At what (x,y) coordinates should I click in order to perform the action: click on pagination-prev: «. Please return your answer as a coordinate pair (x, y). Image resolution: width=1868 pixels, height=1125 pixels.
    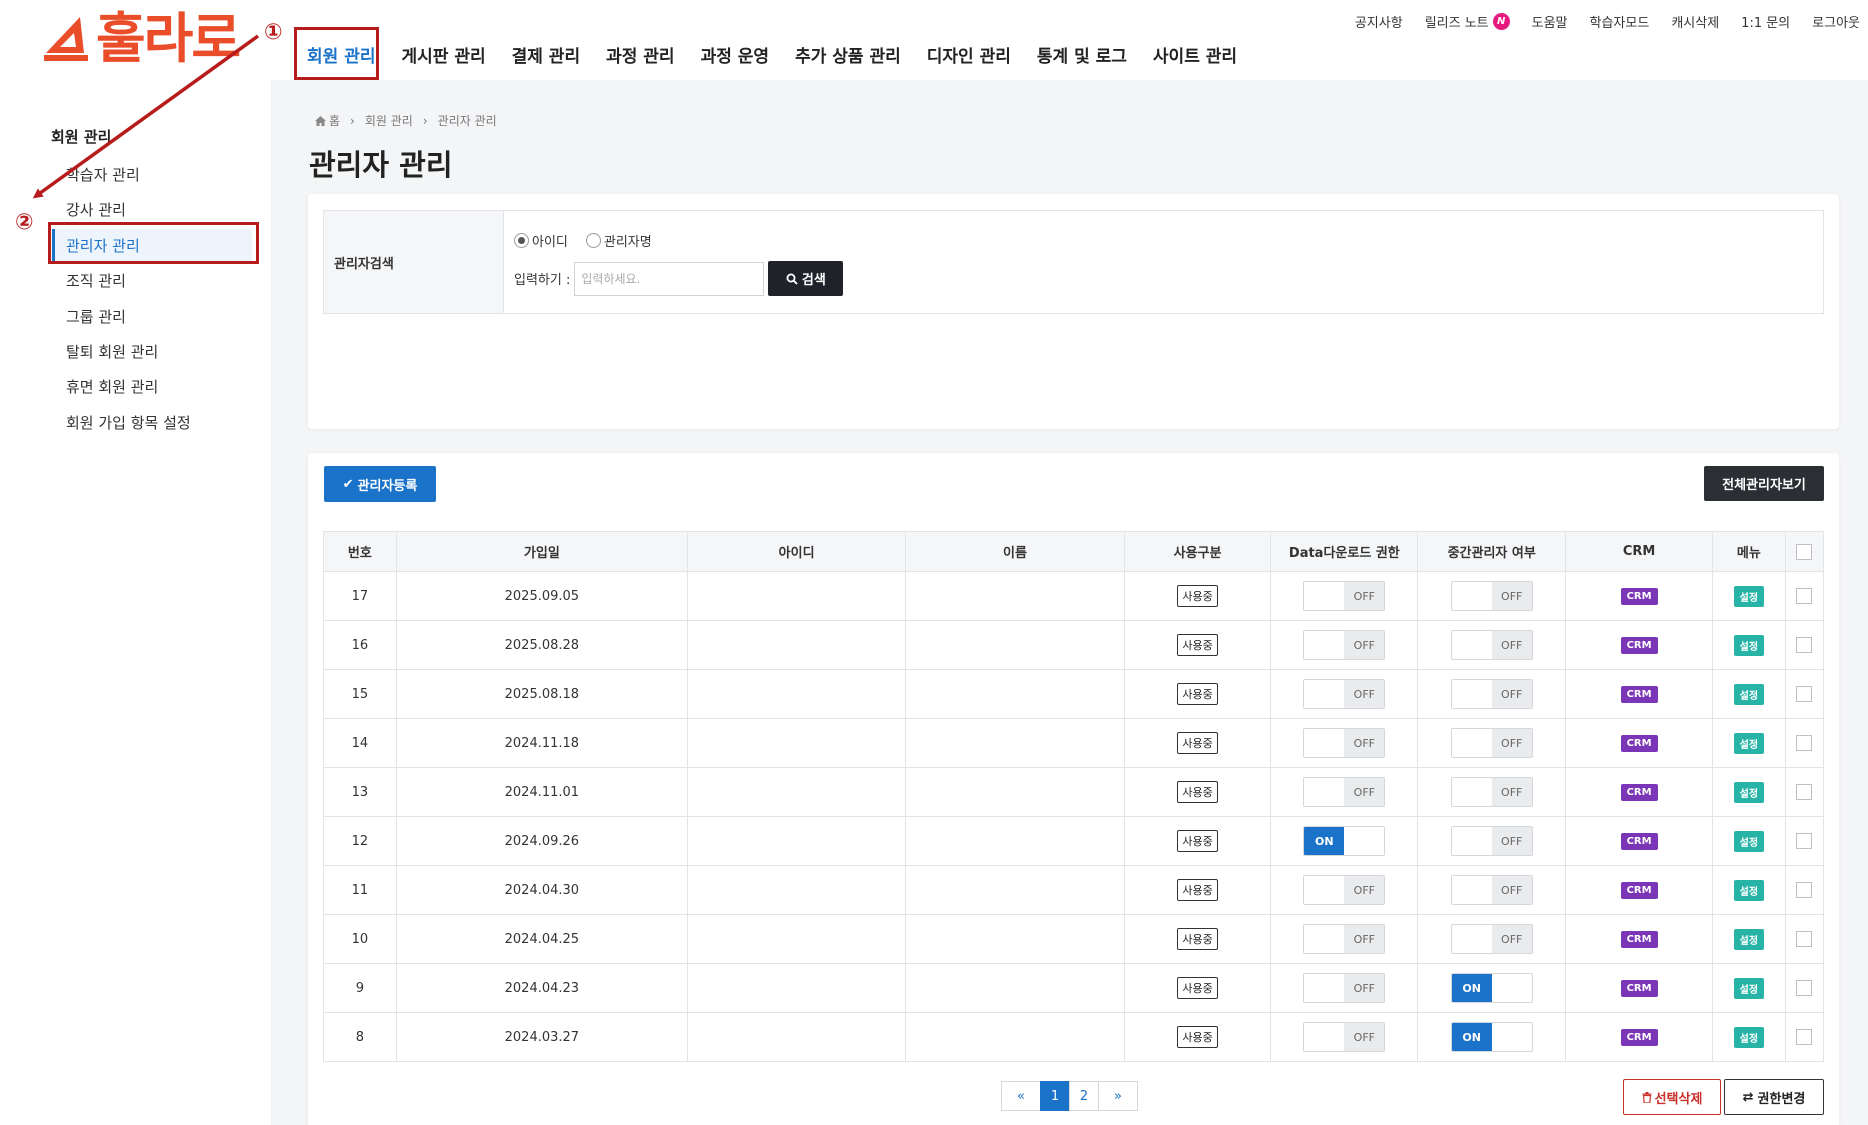
    Looking at the image, I should click on (1021, 1096).